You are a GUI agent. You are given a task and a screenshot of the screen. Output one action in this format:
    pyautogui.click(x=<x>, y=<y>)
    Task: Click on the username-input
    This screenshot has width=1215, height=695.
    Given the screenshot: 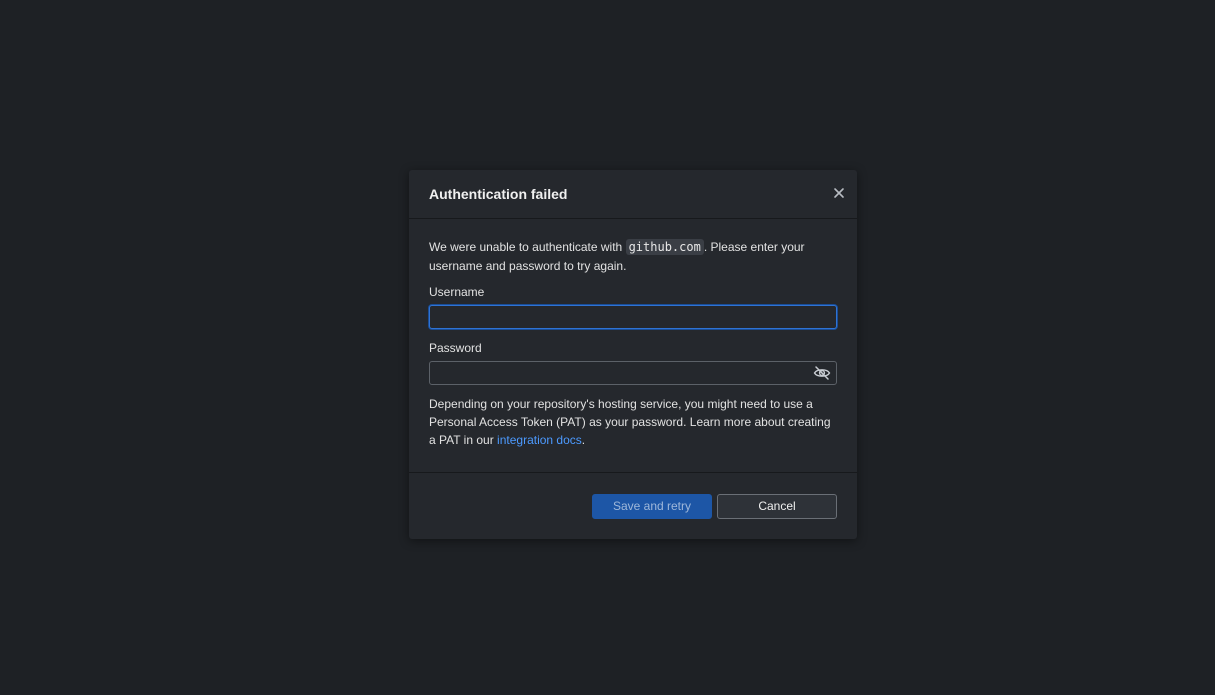 What is the action you would take?
    pyautogui.click(x=633, y=317)
    